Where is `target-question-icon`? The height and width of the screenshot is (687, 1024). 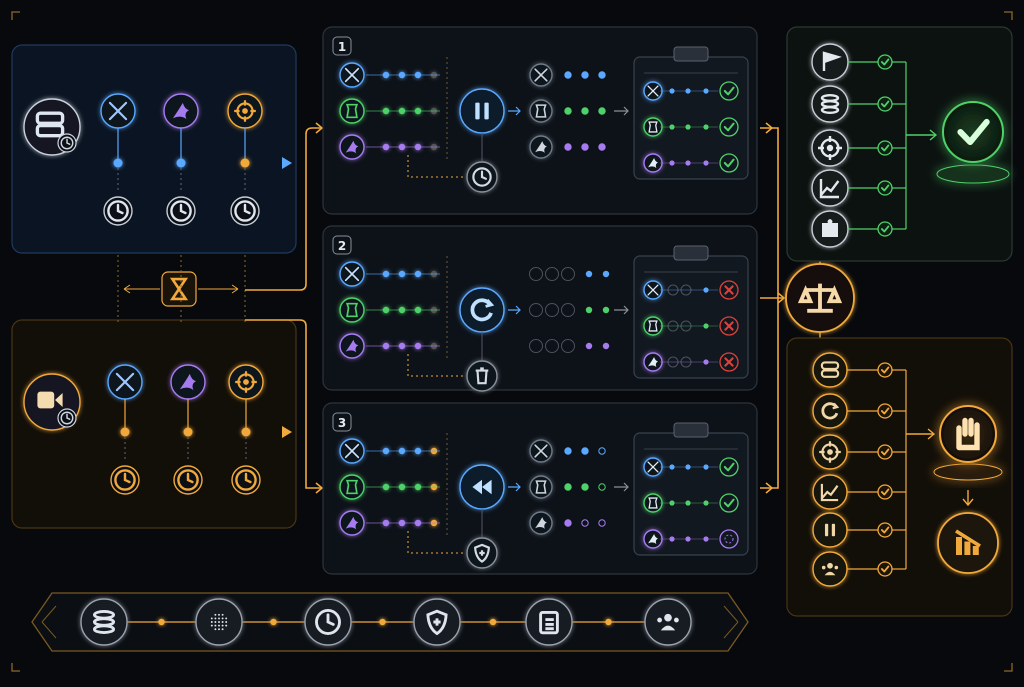
target-question-icon is located at coordinates (830, 452).